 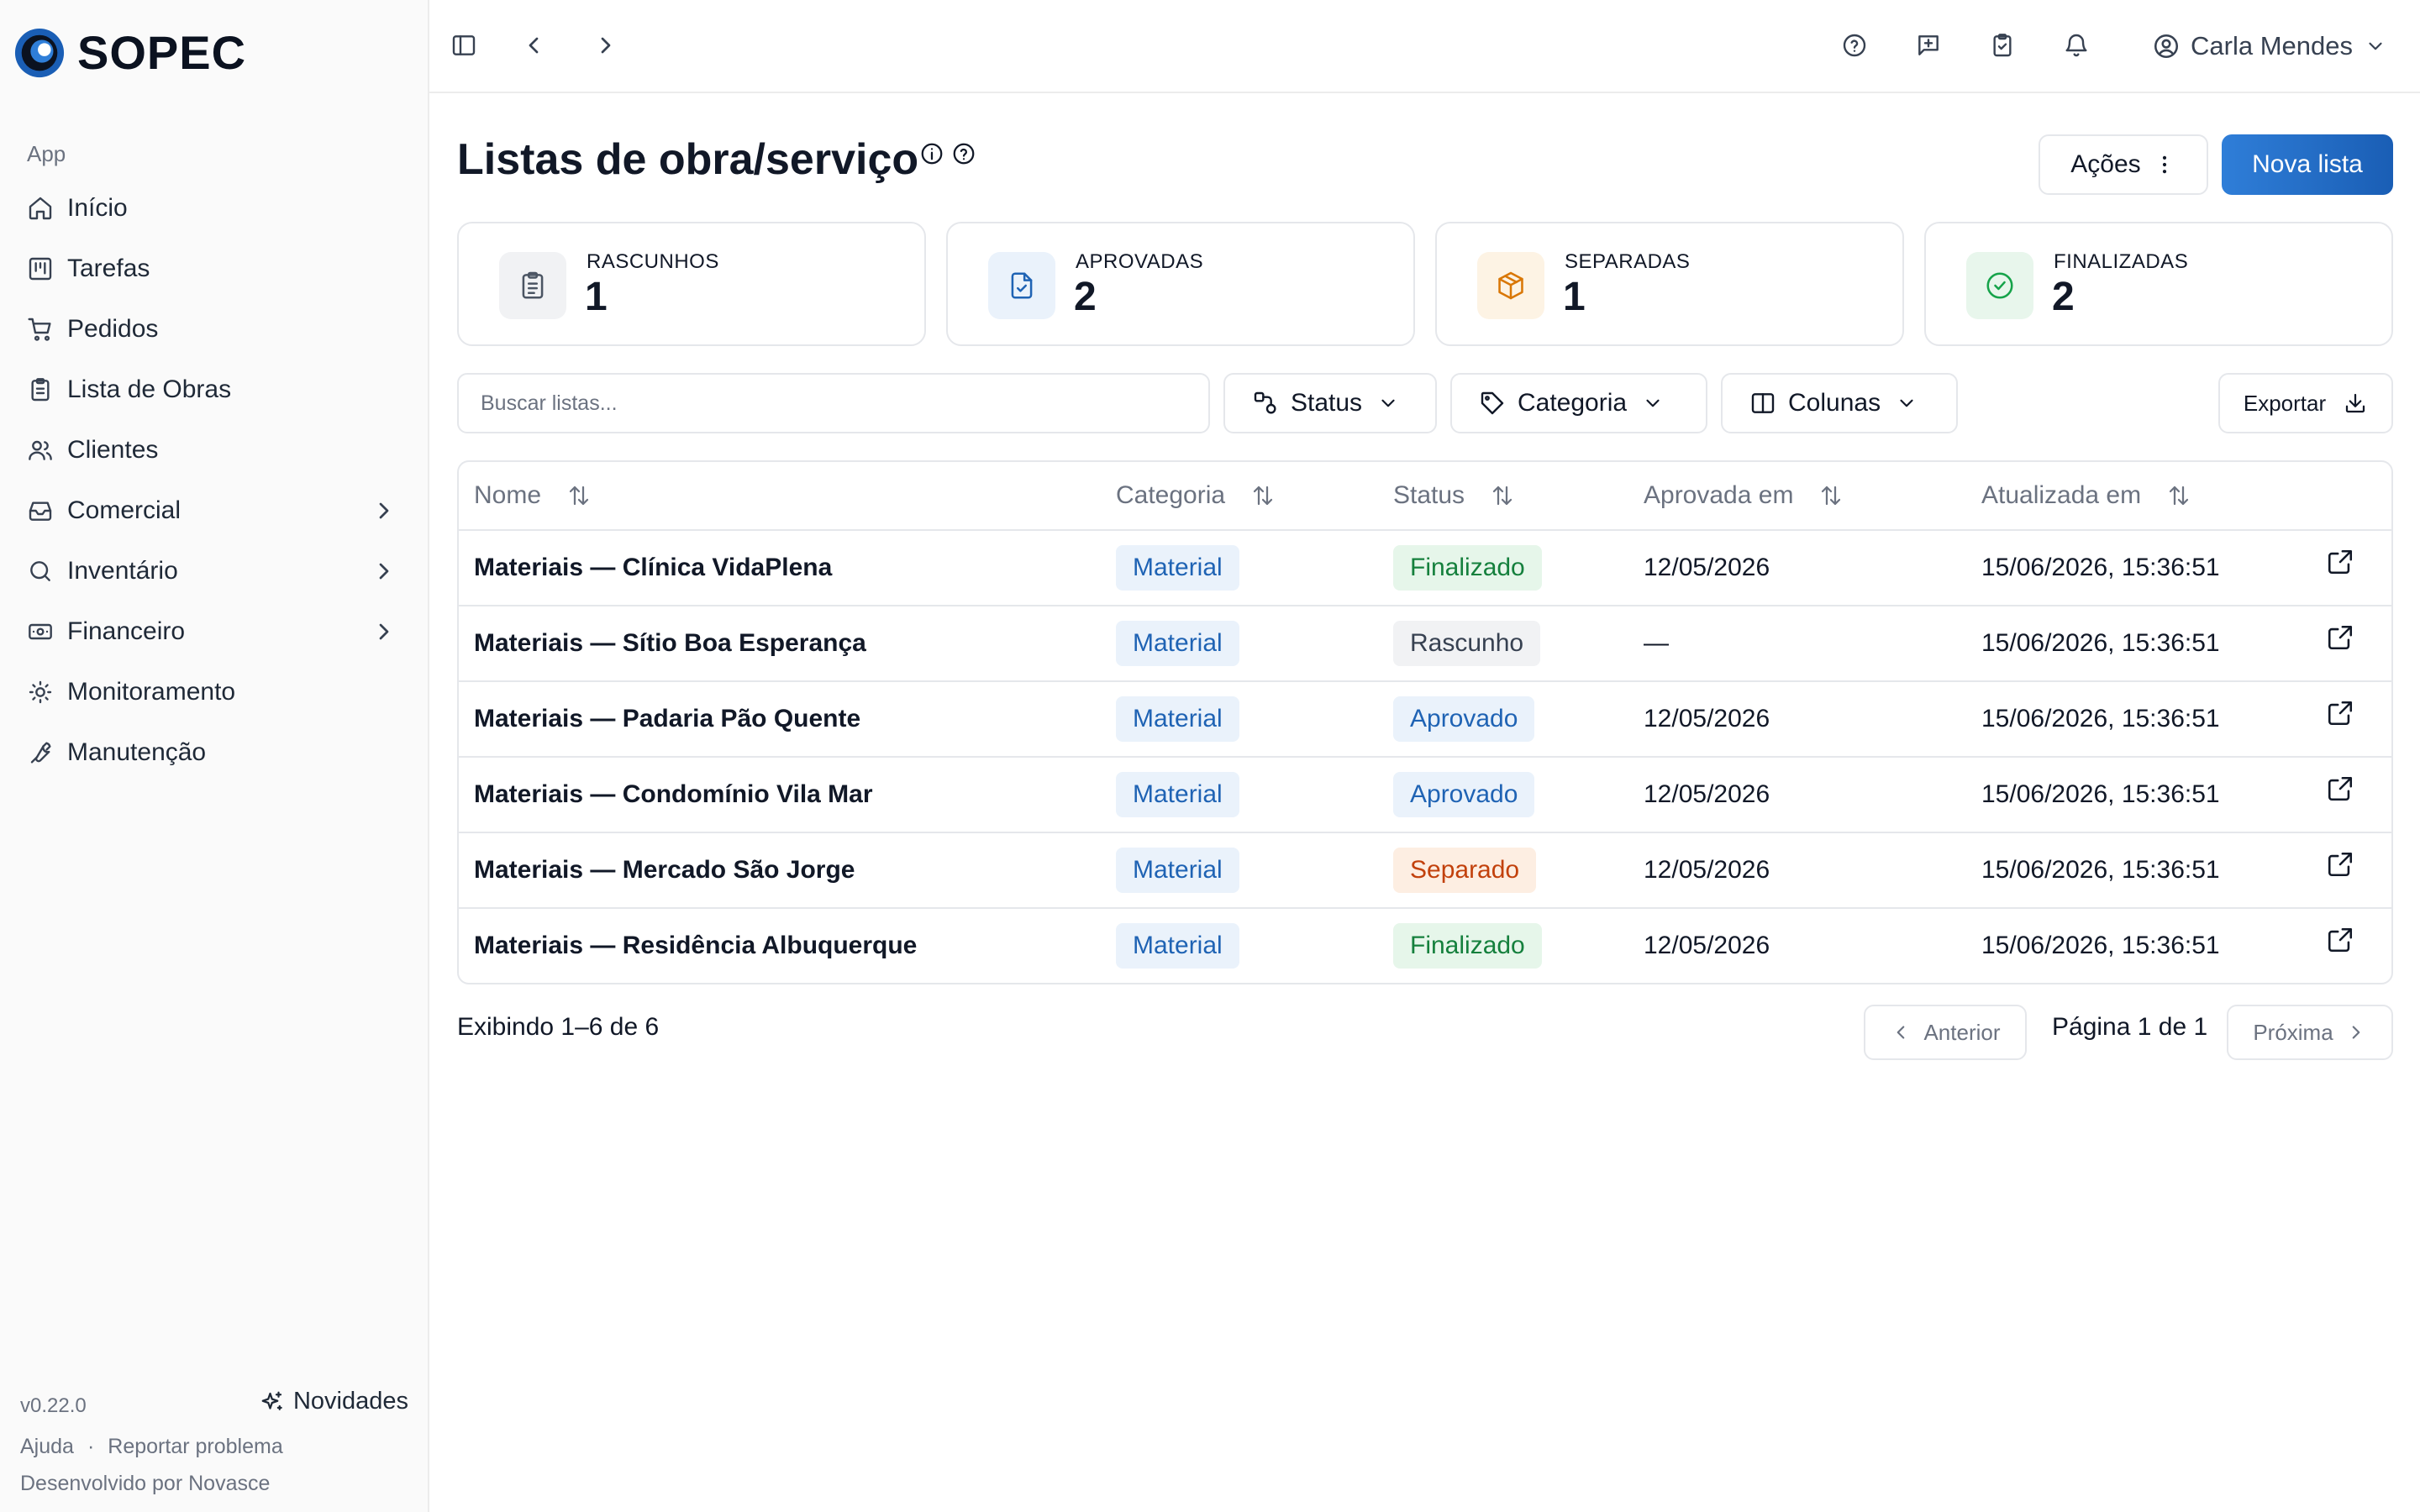 I want to click on toggle-sidebar-button, so click(x=464, y=45).